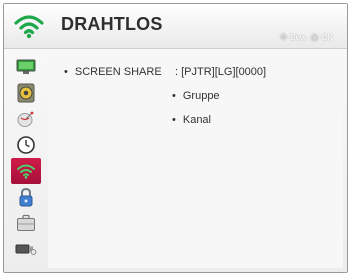 The image size is (353, 278). What do you see at coordinates (201, 96) in the screenshot?
I see `group-label: Gruppe` at bounding box center [201, 96].